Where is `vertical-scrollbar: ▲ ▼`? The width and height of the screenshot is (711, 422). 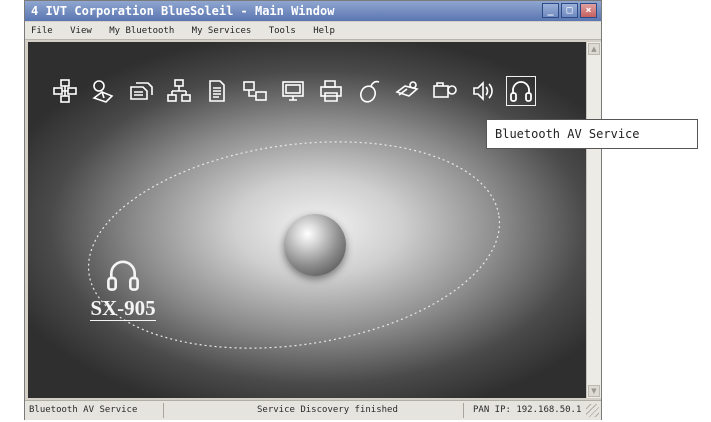
vertical-scrollbar: ▲ ▼ is located at coordinates (593, 220).